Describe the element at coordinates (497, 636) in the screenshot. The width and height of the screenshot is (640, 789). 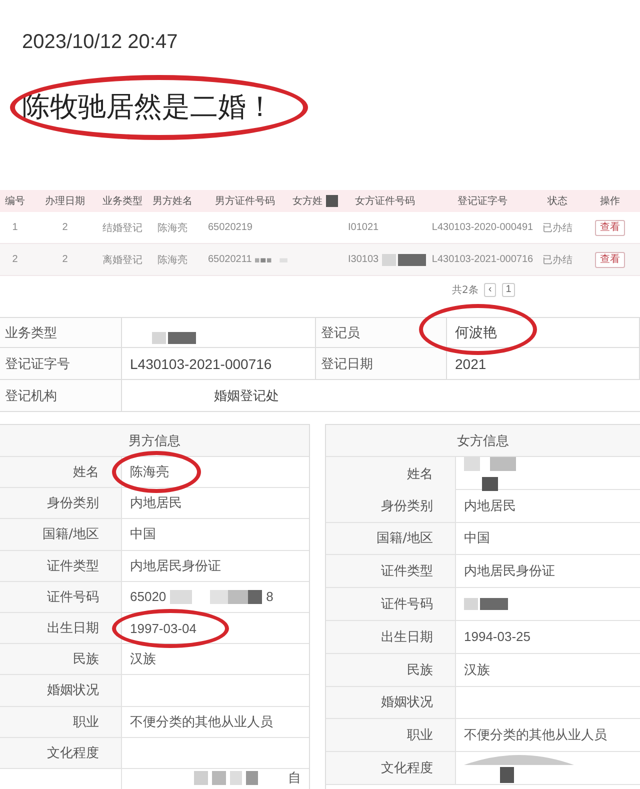
I see `field-value: 1994-03-25` at that location.